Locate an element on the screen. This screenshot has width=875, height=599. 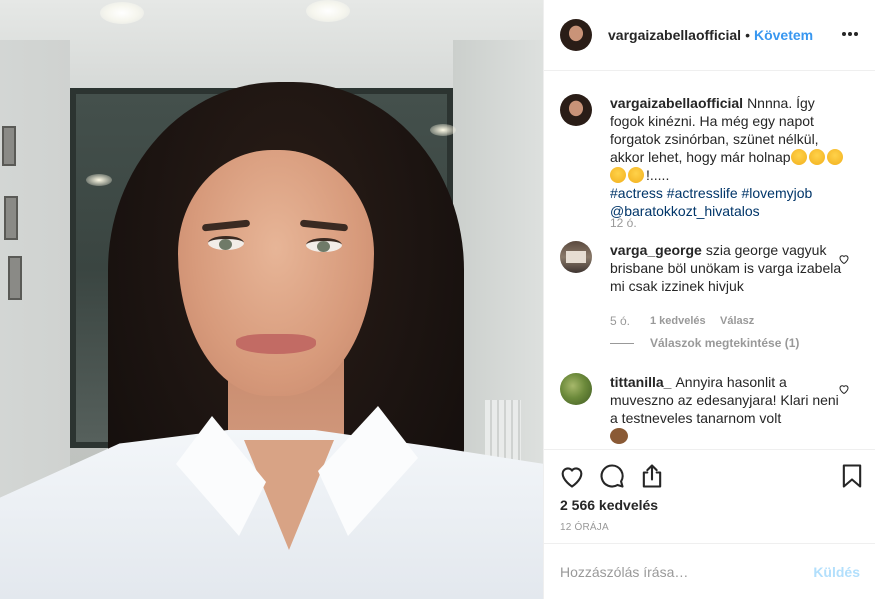
caption-time: 12 ó. is located at coordinates (623, 223).